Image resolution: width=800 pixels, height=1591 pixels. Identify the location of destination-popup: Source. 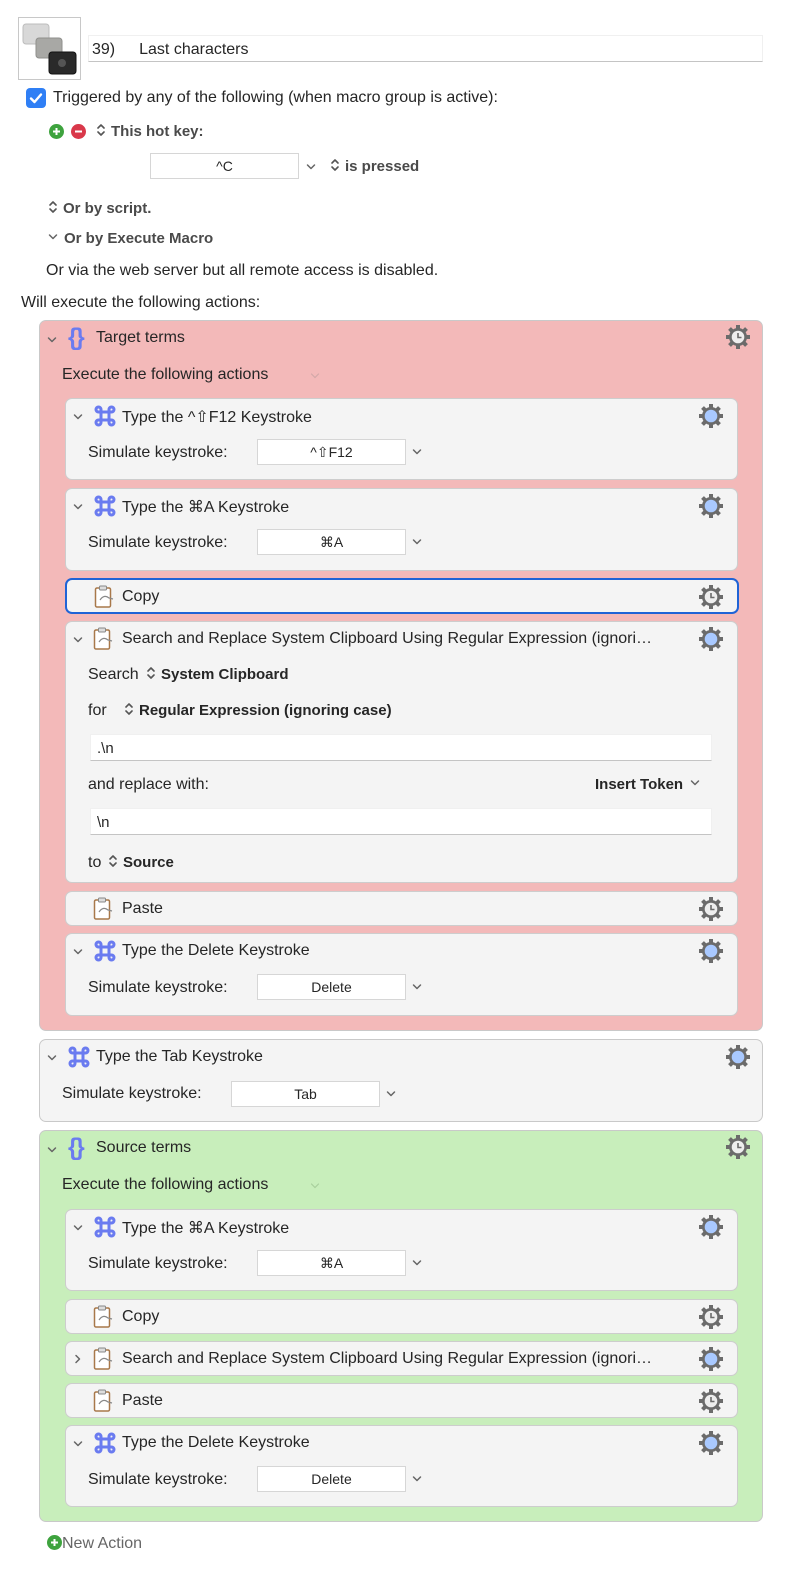
(141, 862).